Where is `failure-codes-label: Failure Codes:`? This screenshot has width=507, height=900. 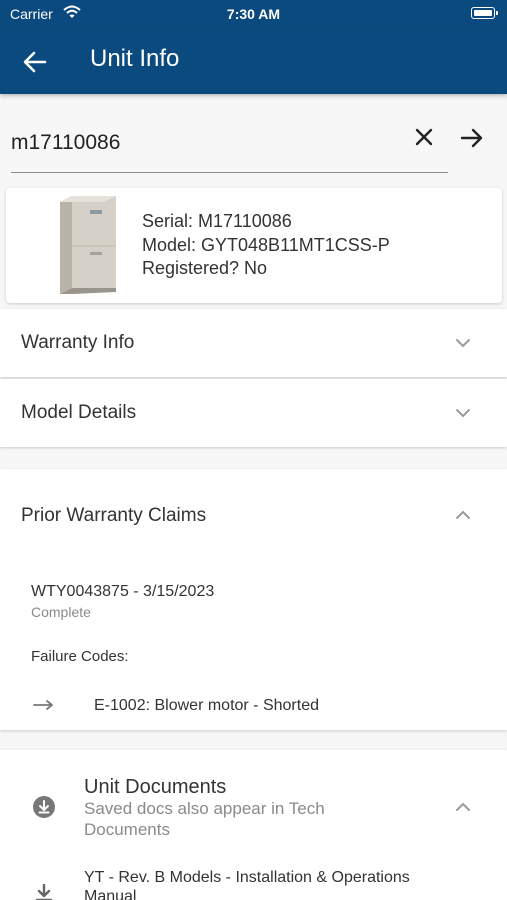 failure-codes-label: Failure Codes: is located at coordinates (80, 656).